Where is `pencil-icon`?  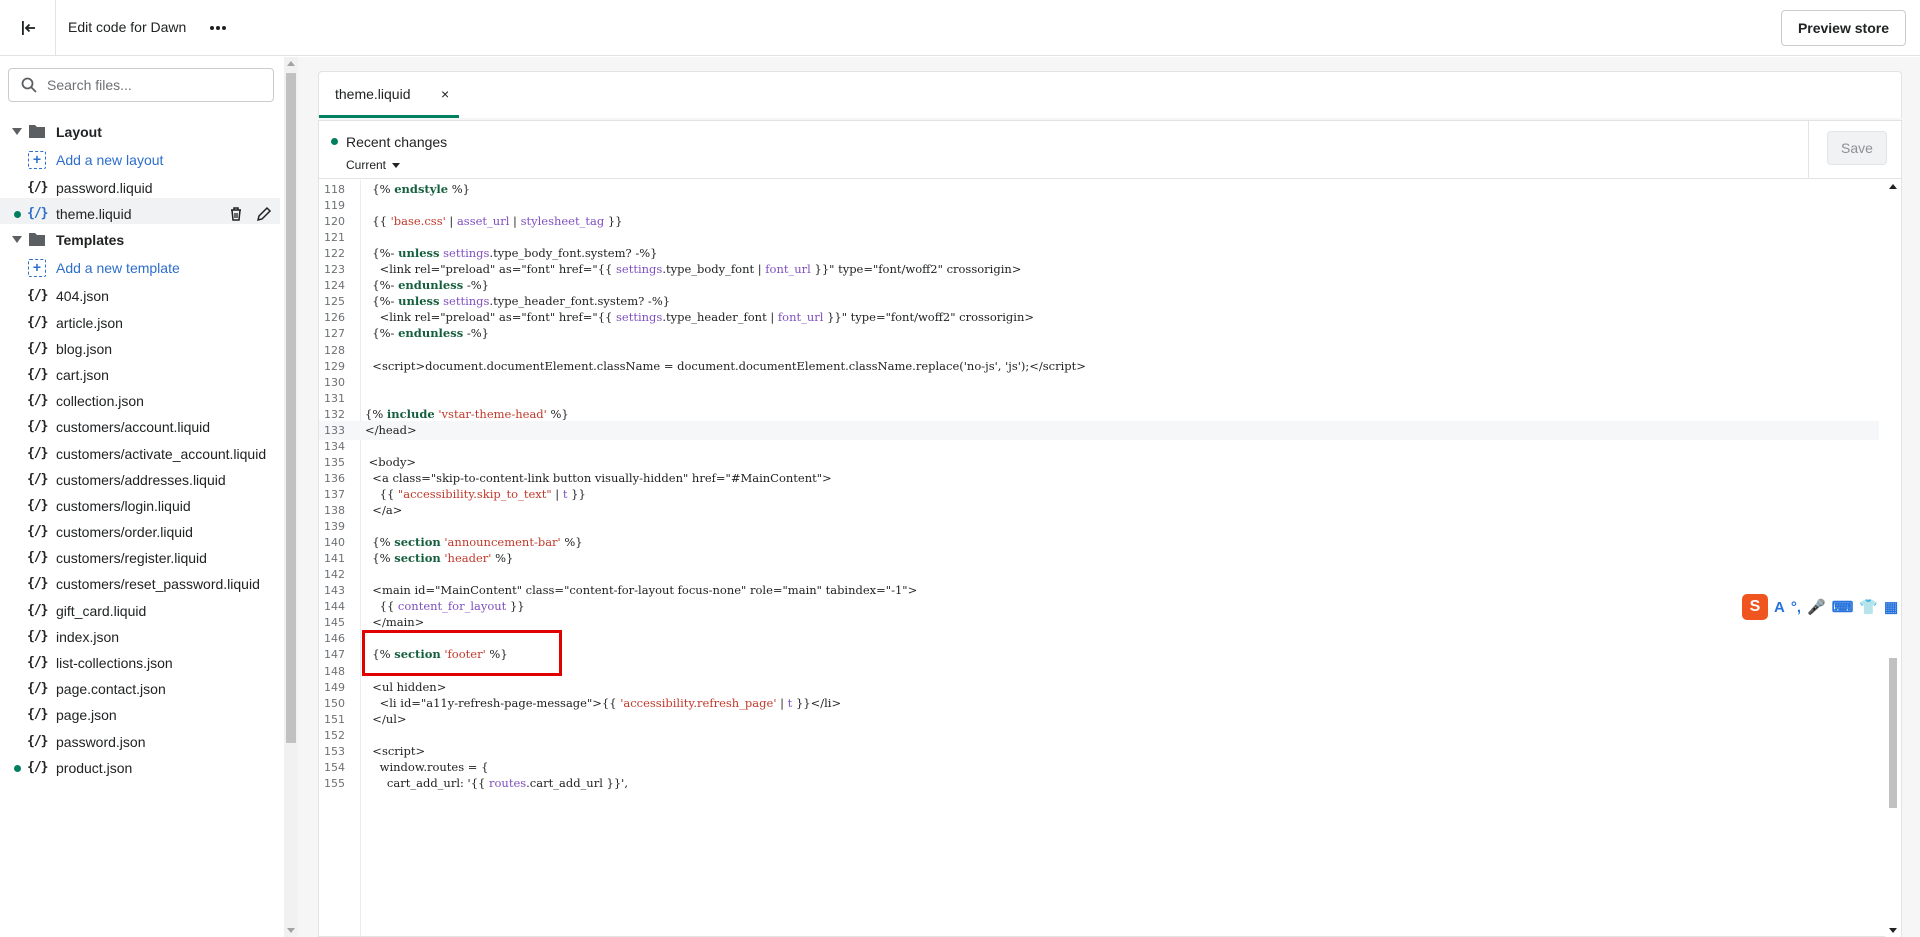 pencil-icon is located at coordinates (264, 214).